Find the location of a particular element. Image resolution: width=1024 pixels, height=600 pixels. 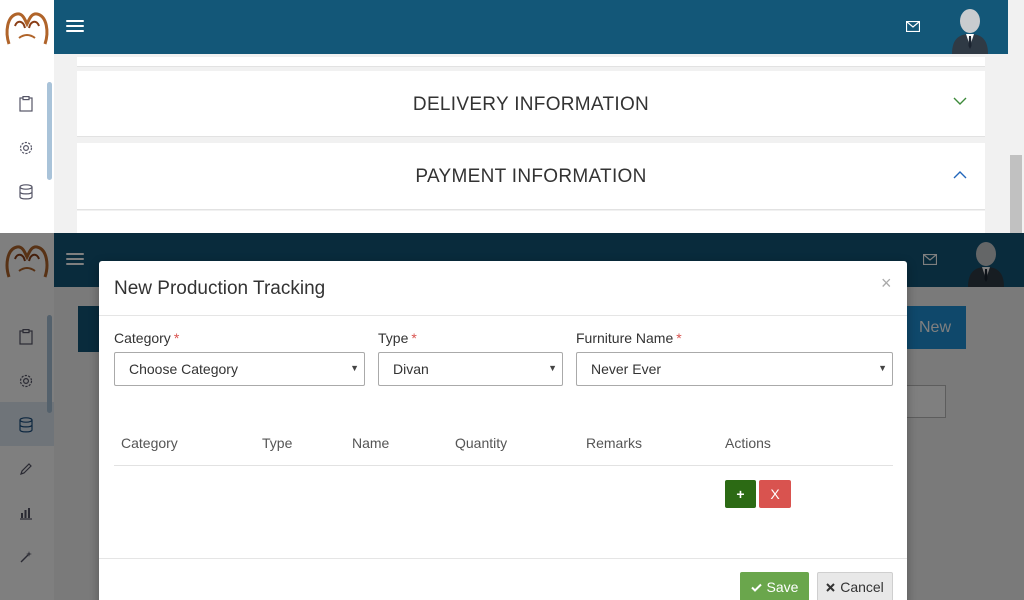

save-button-label: Save is located at coordinates (782, 587).